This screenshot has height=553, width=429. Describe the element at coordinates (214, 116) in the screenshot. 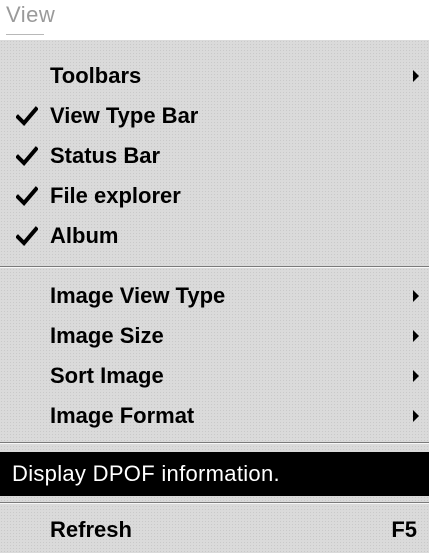

I see `menu-item-view-type-bar: View Type Bar` at that location.